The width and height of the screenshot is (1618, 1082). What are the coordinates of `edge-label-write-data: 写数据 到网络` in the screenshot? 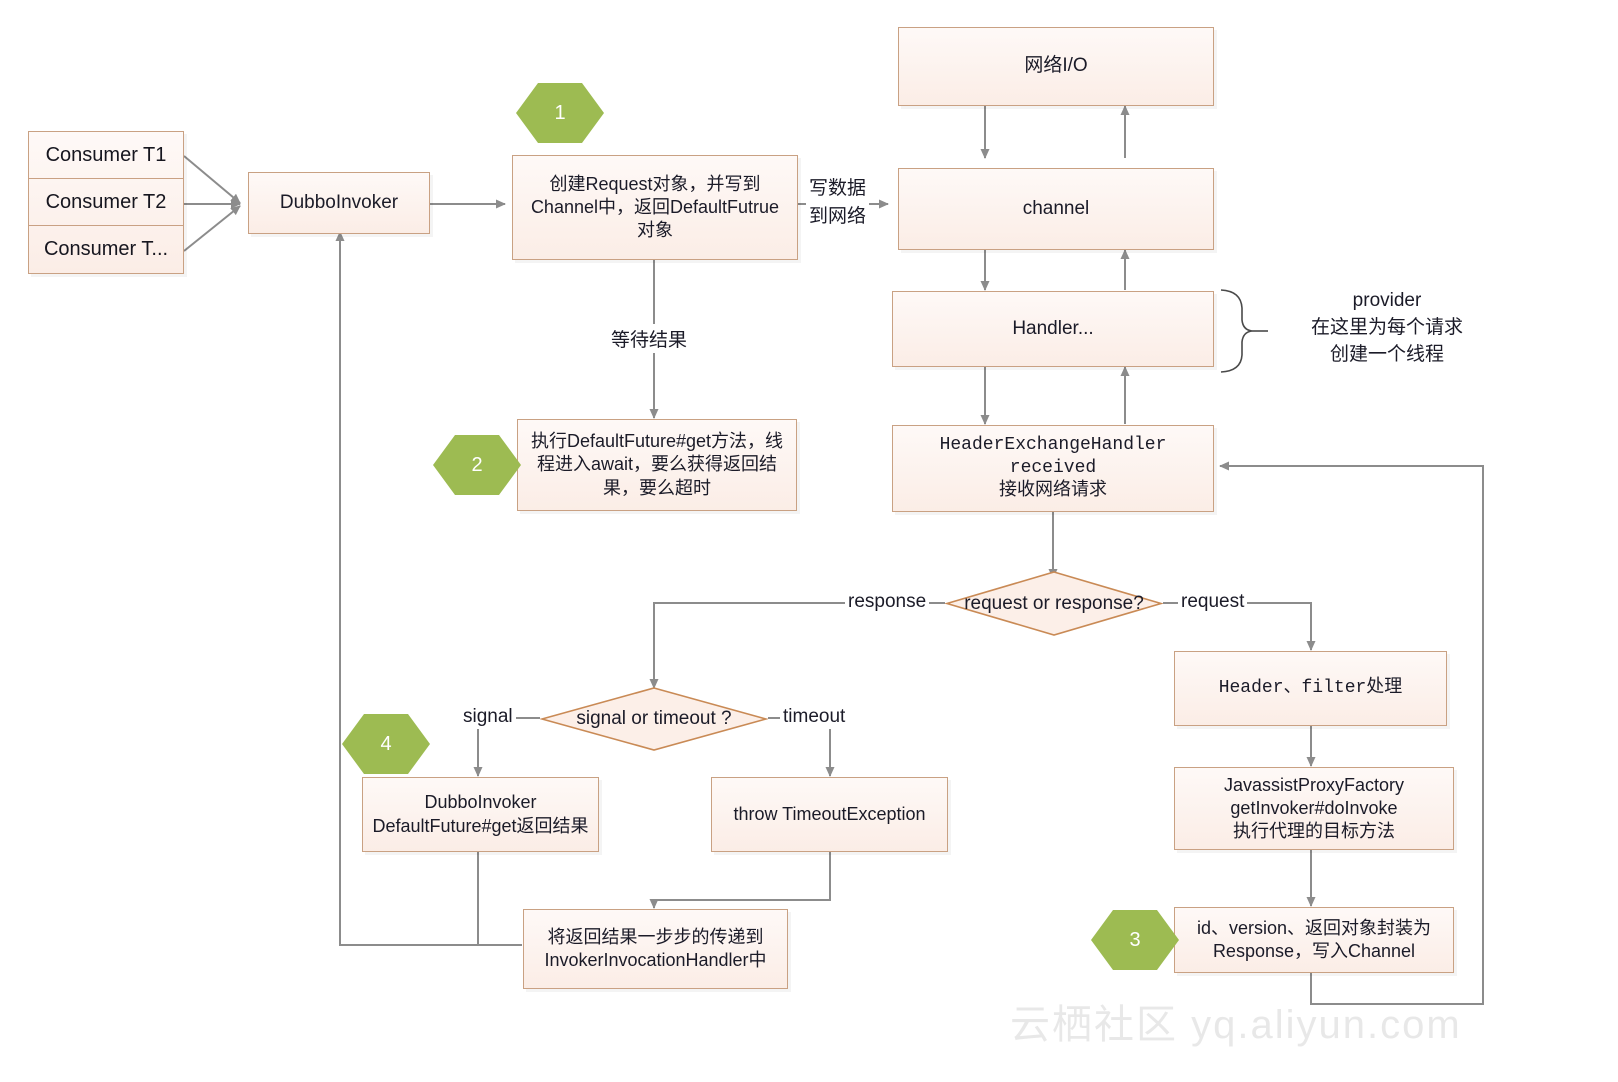 It's located at (838, 203).